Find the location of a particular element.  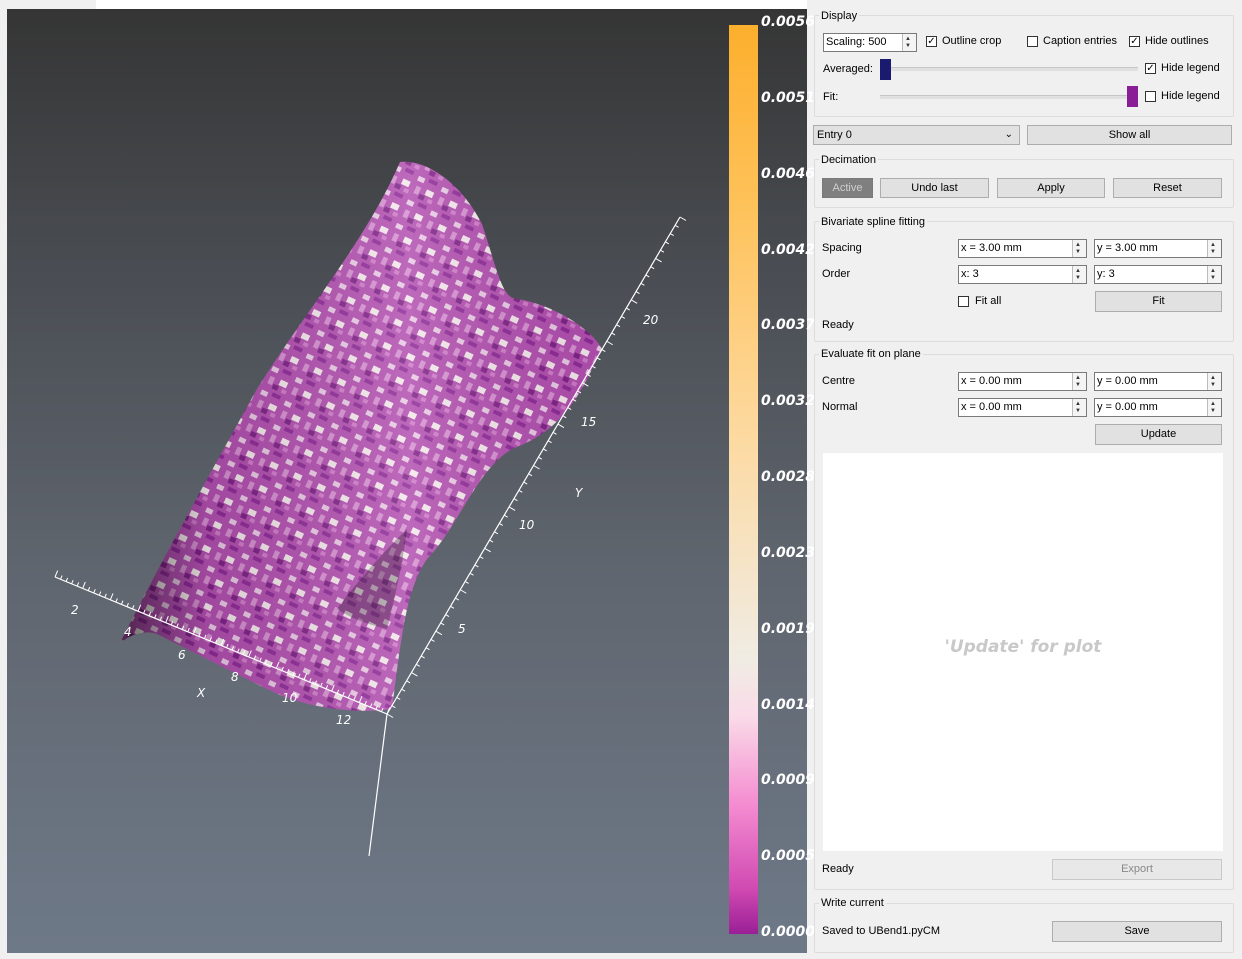

apply-button: Apply is located at coordinates (1051, 188).